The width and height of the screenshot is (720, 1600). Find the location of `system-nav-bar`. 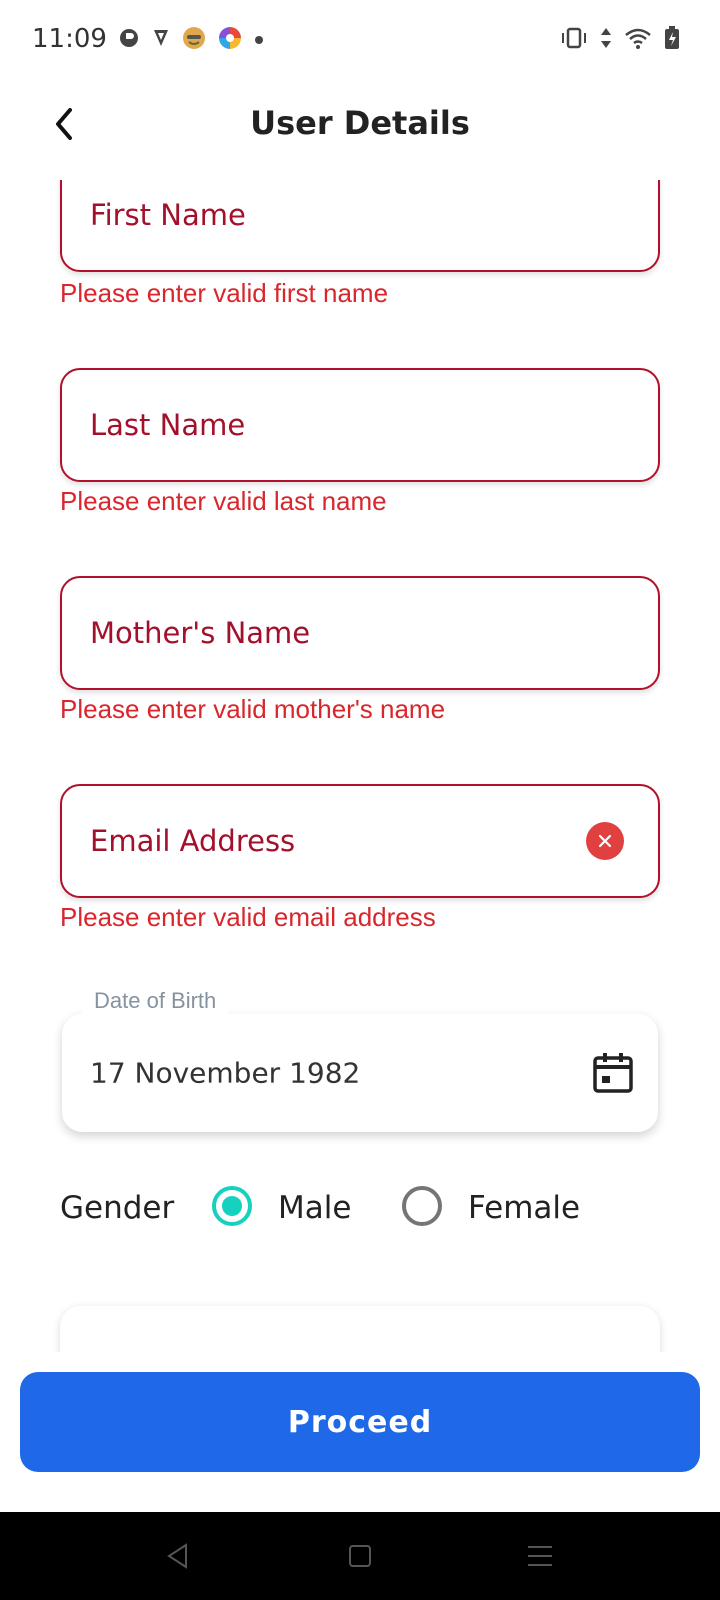

system-nav-bar is located at coordinates (360, 1556).